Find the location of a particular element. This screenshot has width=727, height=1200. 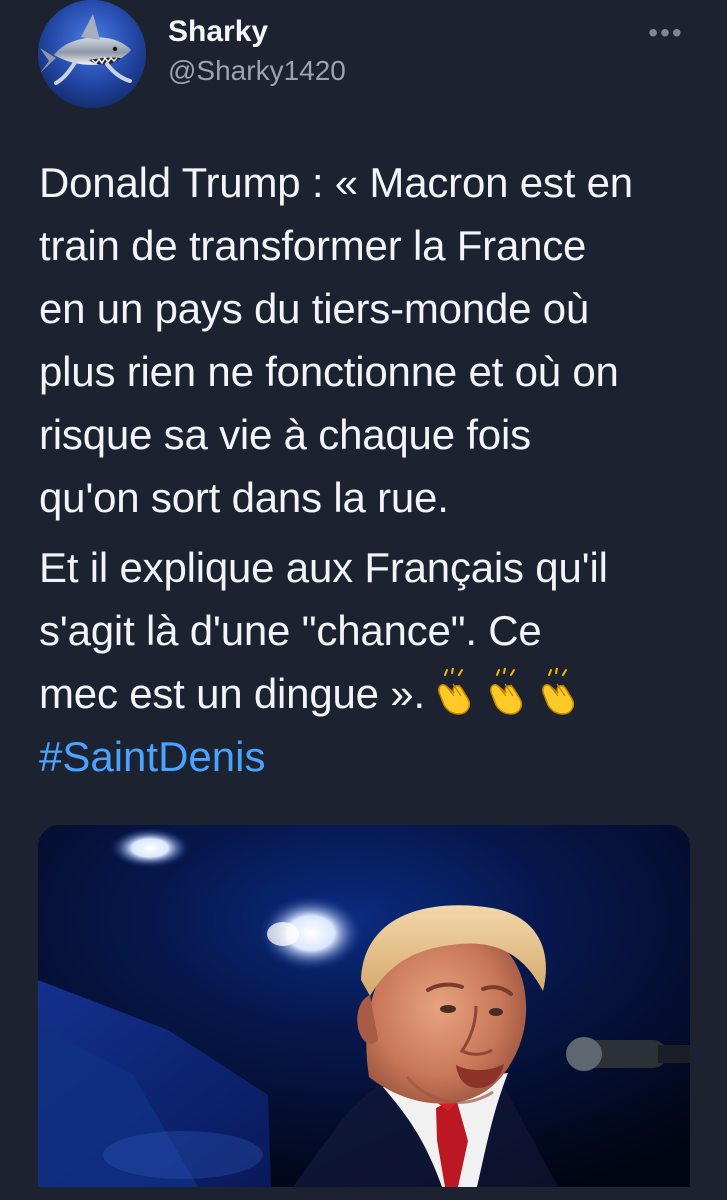

more-options-icon: ••• is located at coordinates (666, 32).